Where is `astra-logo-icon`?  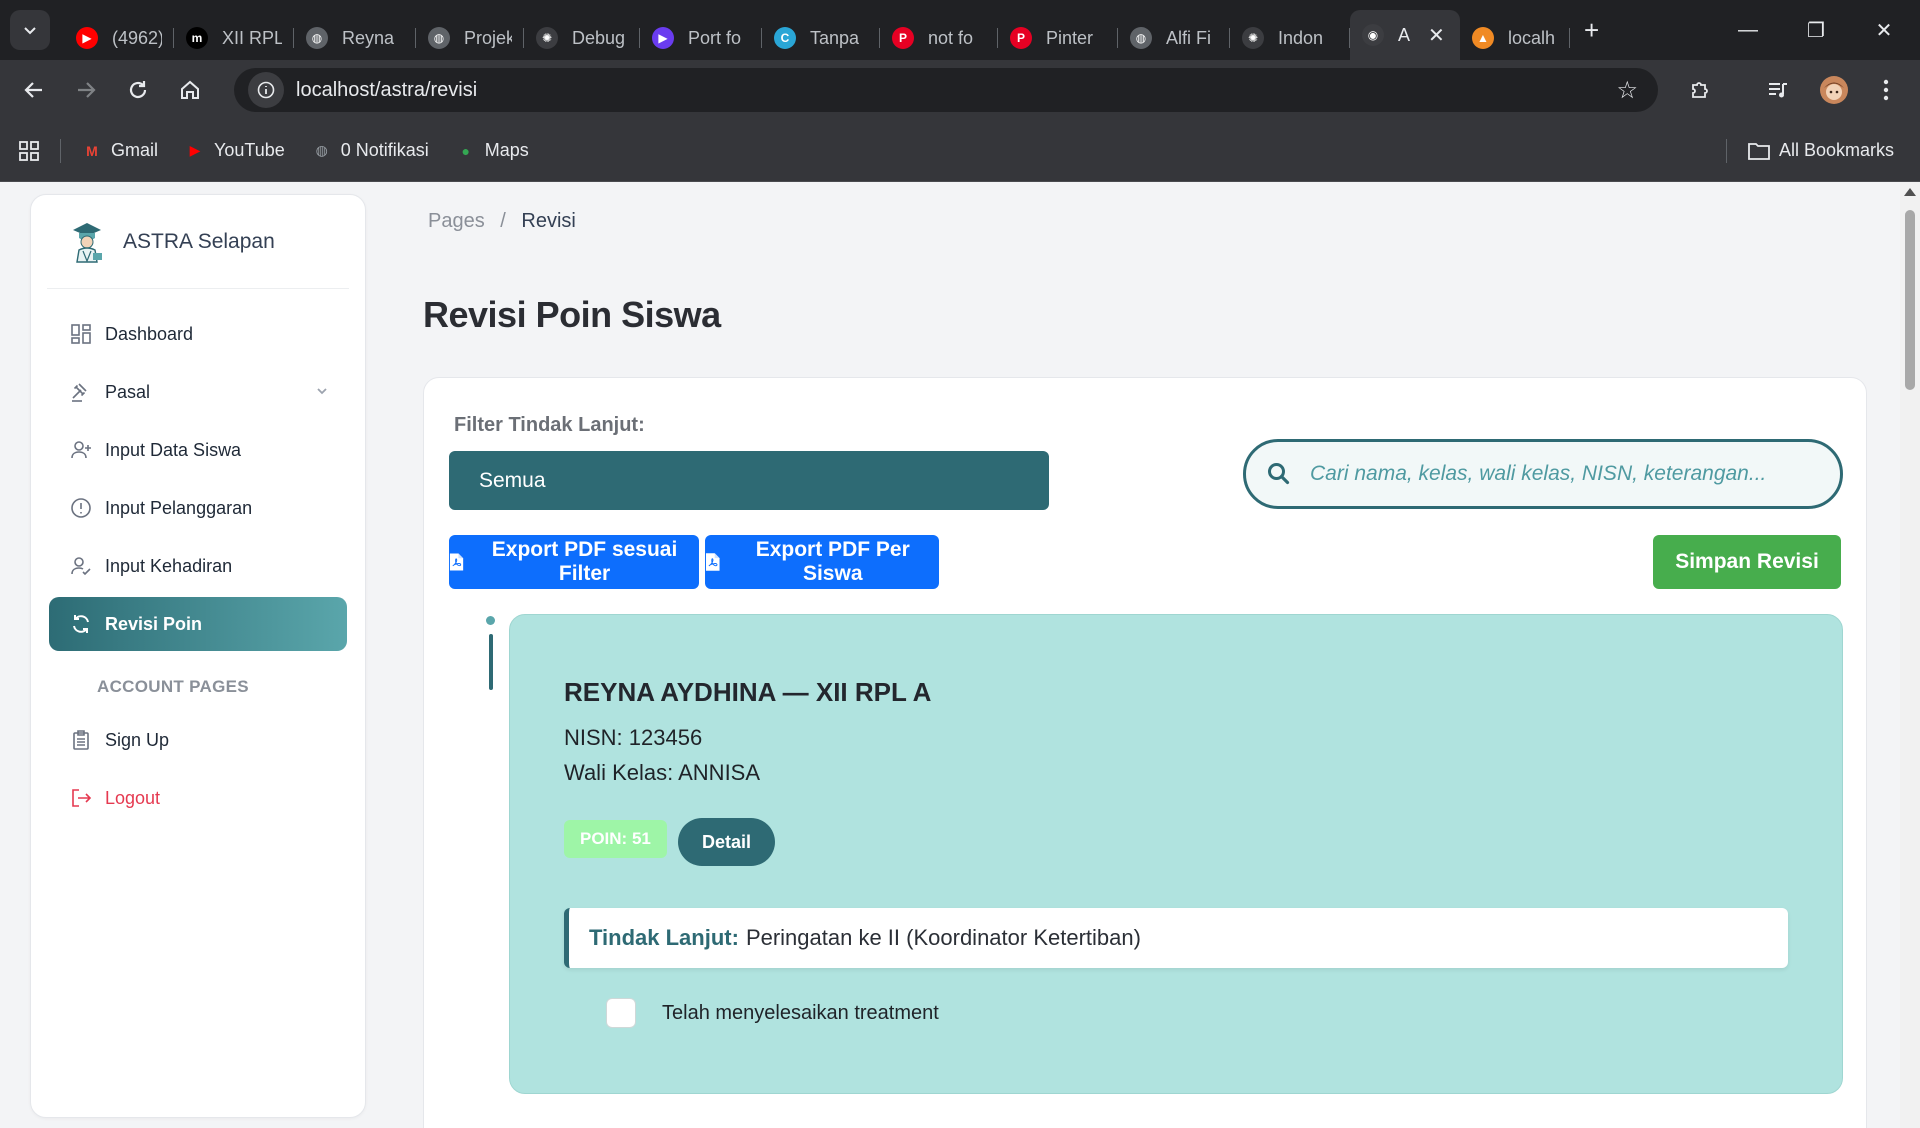 astra-logo-icon is located at coordinates (87, 242).